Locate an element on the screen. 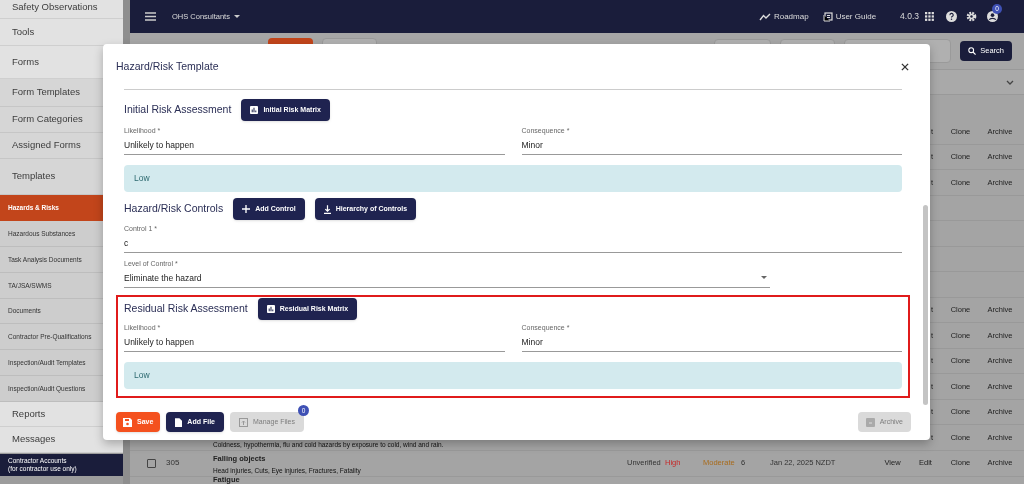 This screenshot has height=484, width=1024. row-number: 305 is located at coordinates (173, 463).